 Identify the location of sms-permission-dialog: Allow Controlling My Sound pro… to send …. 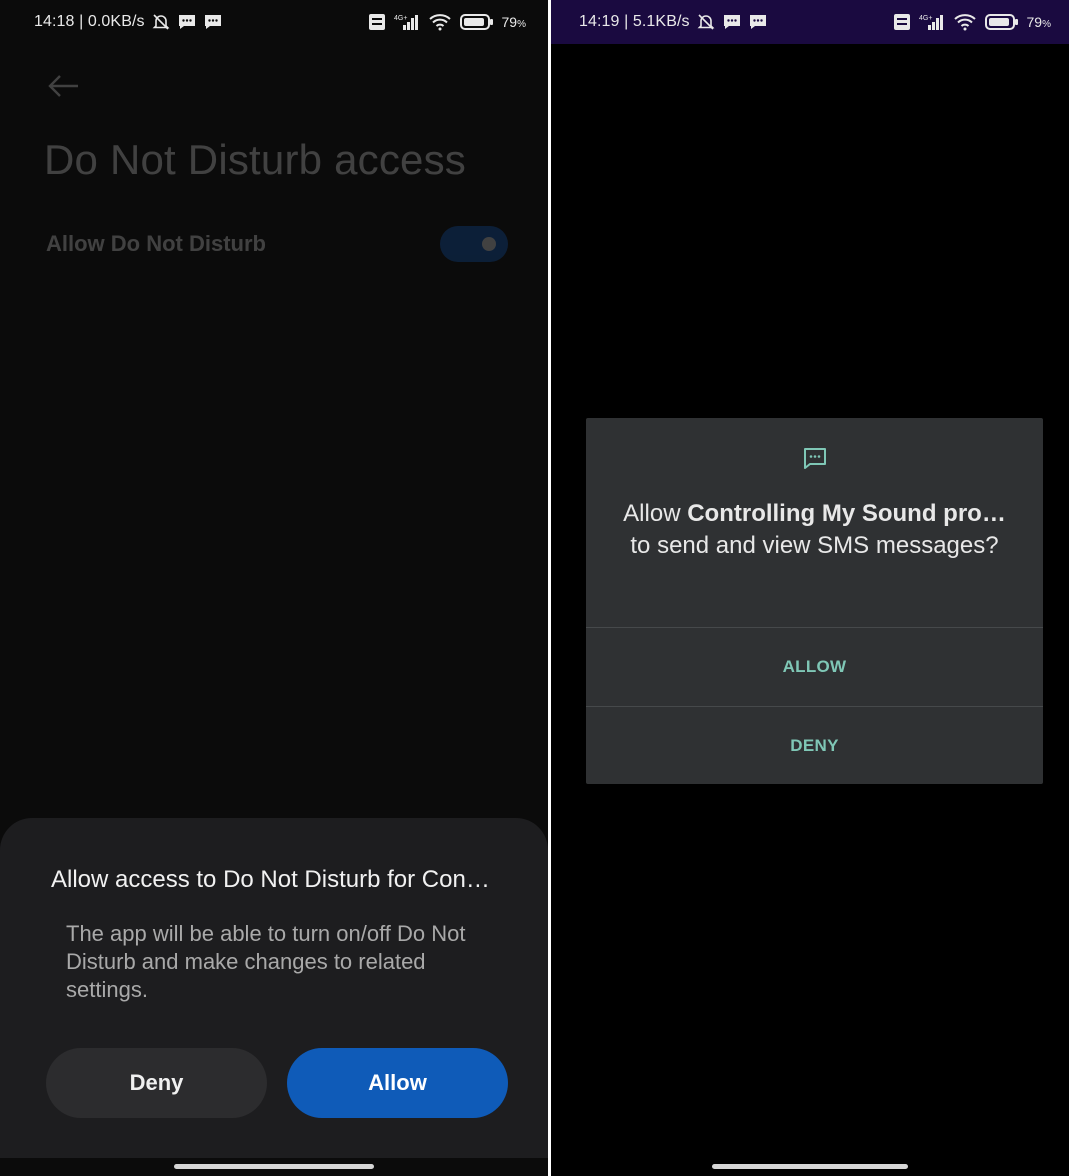
(814, 601).